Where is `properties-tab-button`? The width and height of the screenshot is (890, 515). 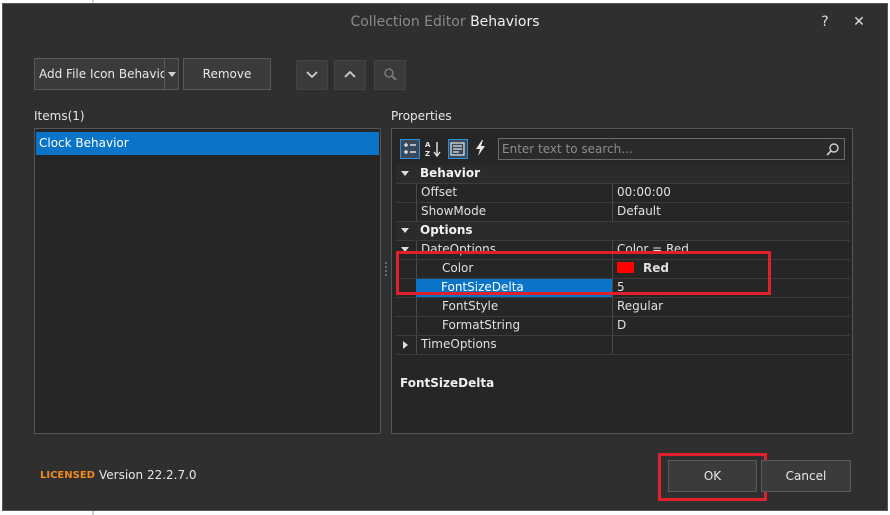
properties-tab-button is located at coordinates (458, 149).